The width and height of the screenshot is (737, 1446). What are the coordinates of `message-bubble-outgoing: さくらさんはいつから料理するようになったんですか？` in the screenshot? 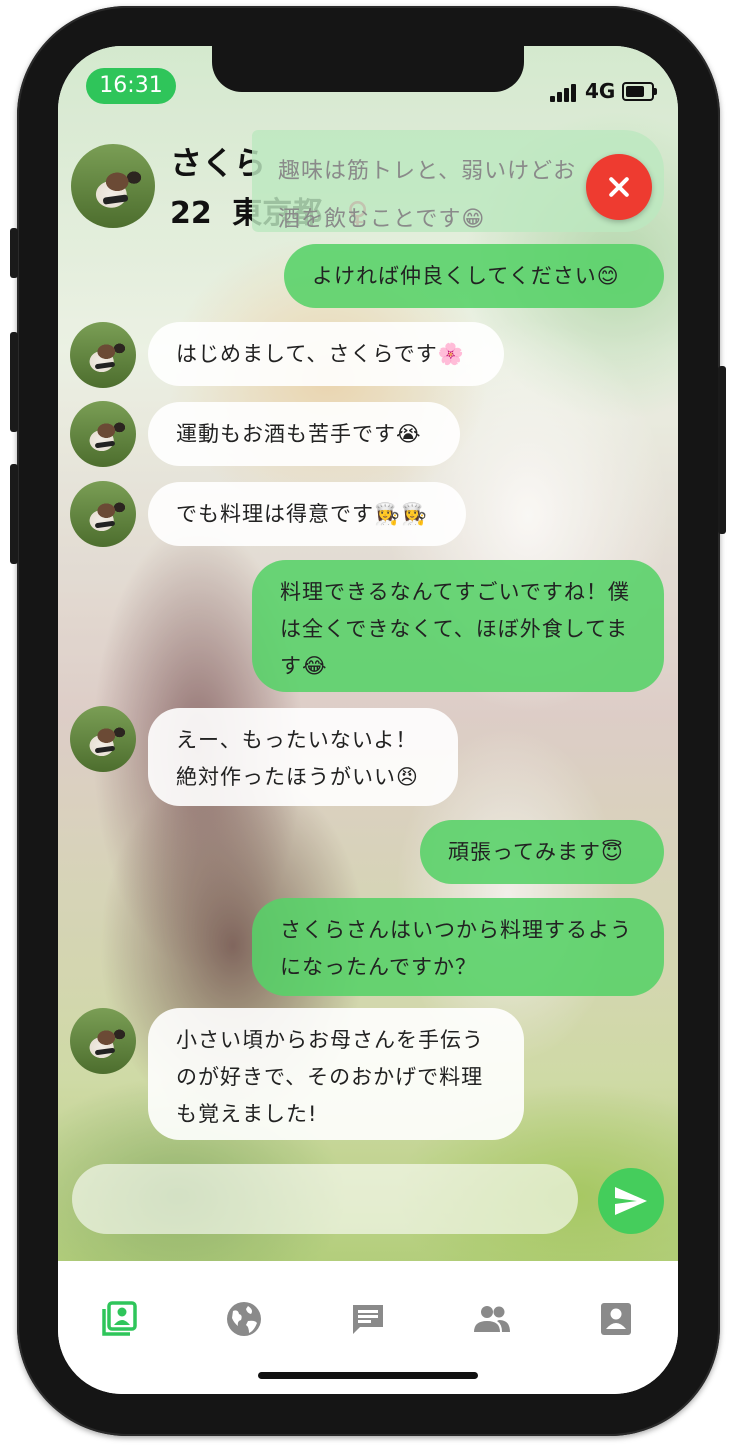 It's located at (458, 947).